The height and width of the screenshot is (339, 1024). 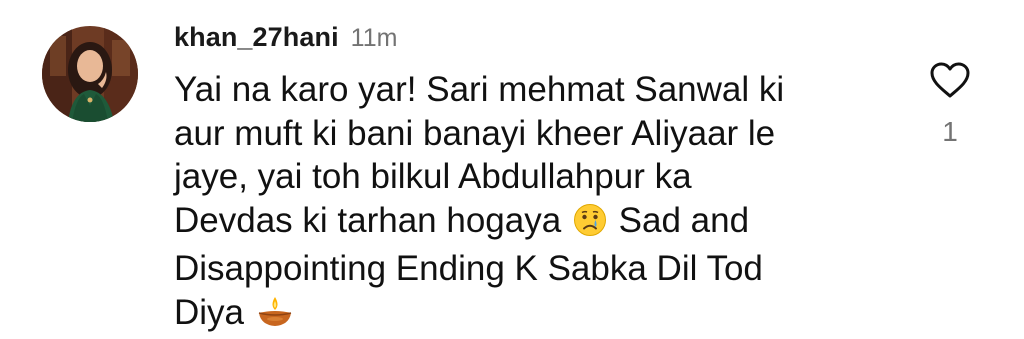 I want to click on heart-outline-icon, so click(x=950, y=82).